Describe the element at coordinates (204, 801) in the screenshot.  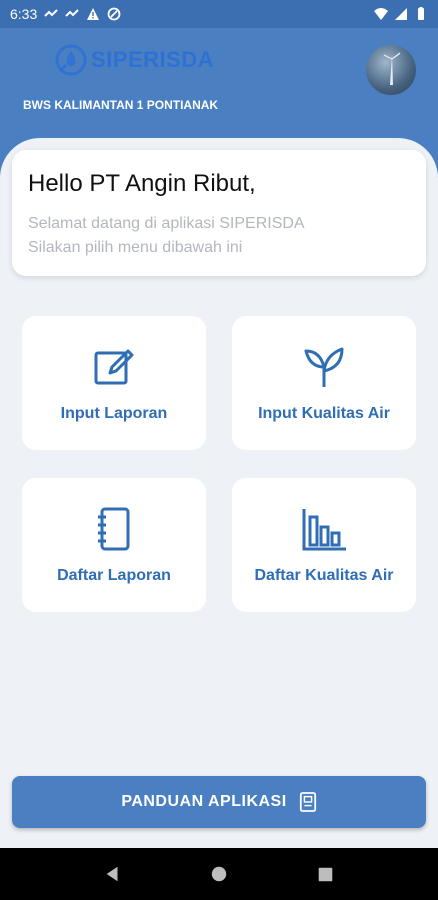
I see `guide-button-label: PANDUAN APLIKASI` at that location.